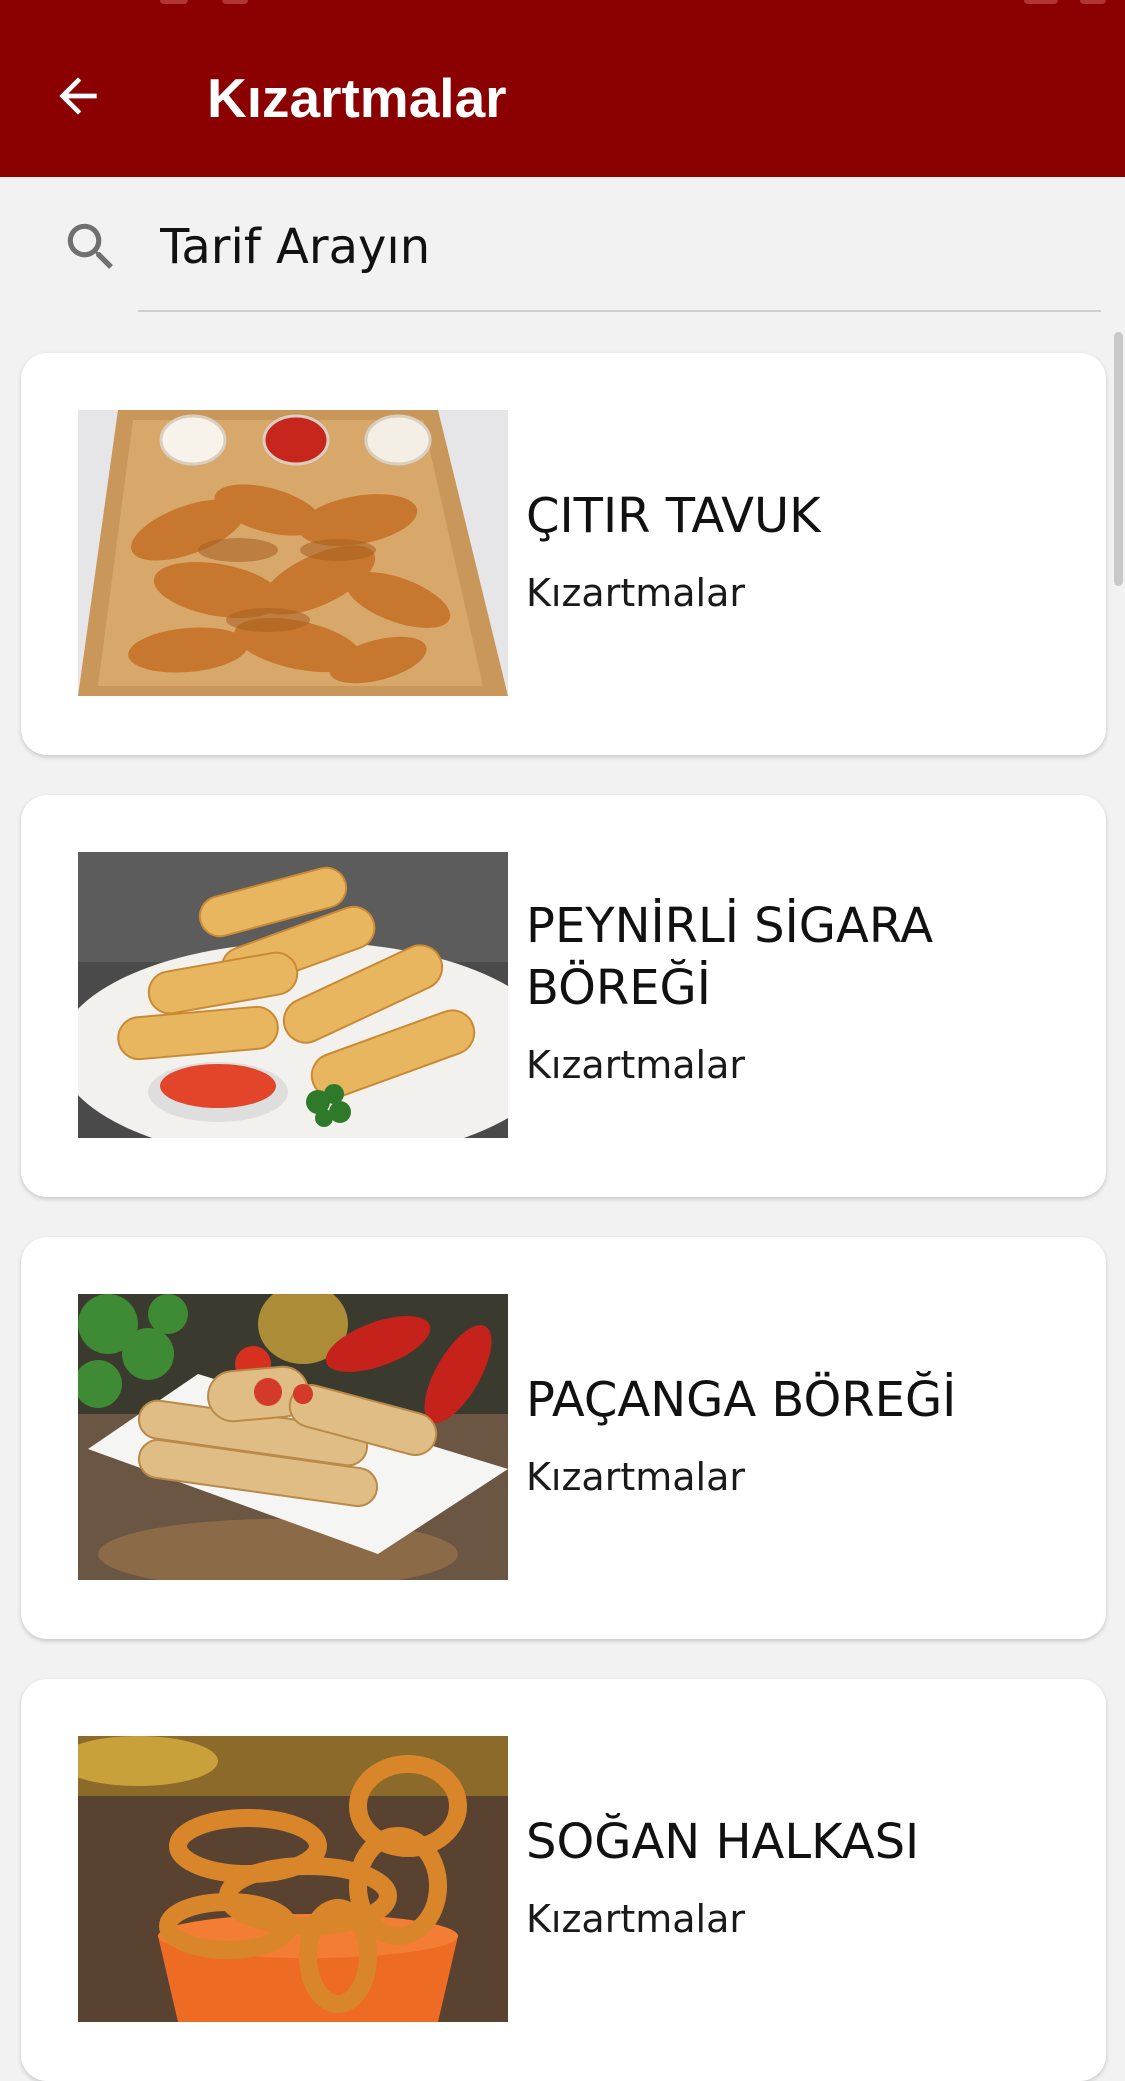 Image resolution: width=1125 pixels, height=2081 pixels. Describe the element at coordinates (730, 957) in the screenshot. I see `recipe-title: PEYNİRLİ SİGARA BÖREĞİ` at that location.